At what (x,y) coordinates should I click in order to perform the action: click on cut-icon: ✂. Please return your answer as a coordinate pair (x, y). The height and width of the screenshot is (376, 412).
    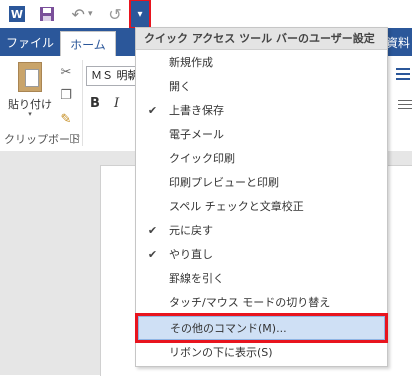
    Looking at the image, I should click on (66, 72).